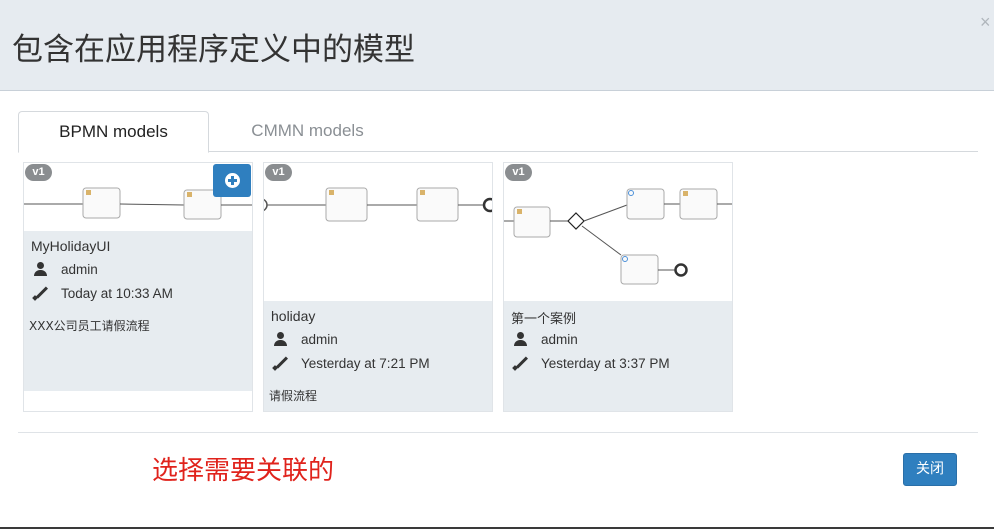 The image size is (994, 529). I want to click on model-name: 第一个案例, so click(544, 319).